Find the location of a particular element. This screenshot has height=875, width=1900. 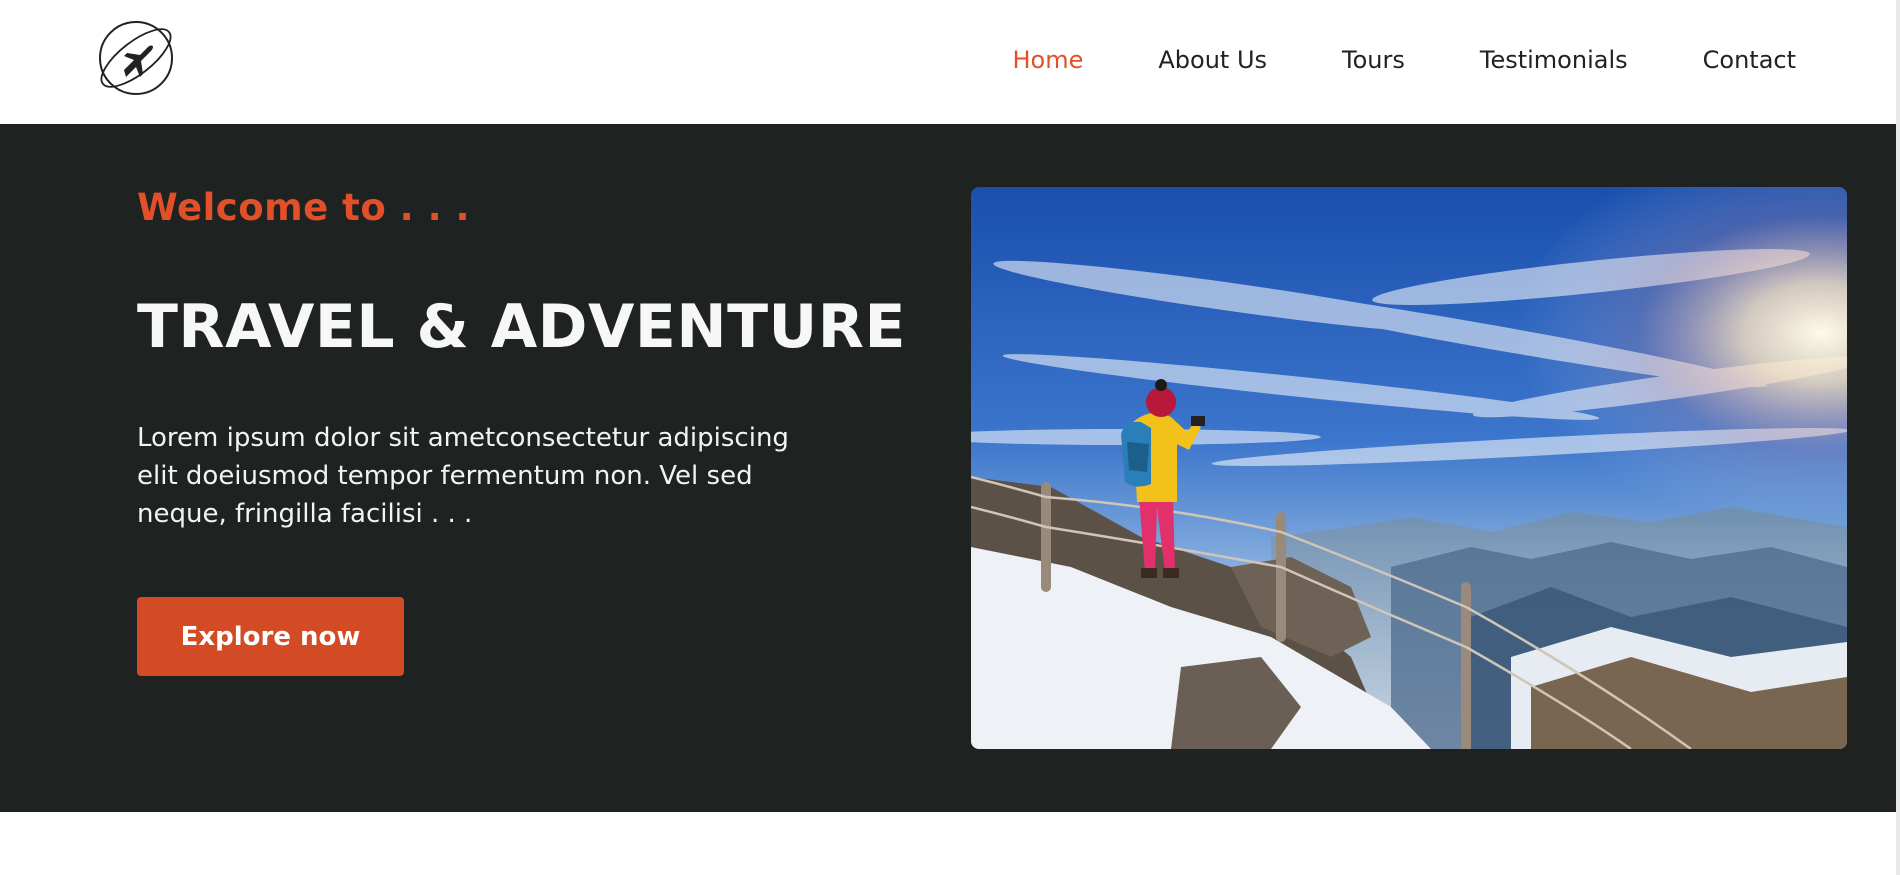

hero-welcome-text: Welcome to . . . is located at coordinates (304, 207).